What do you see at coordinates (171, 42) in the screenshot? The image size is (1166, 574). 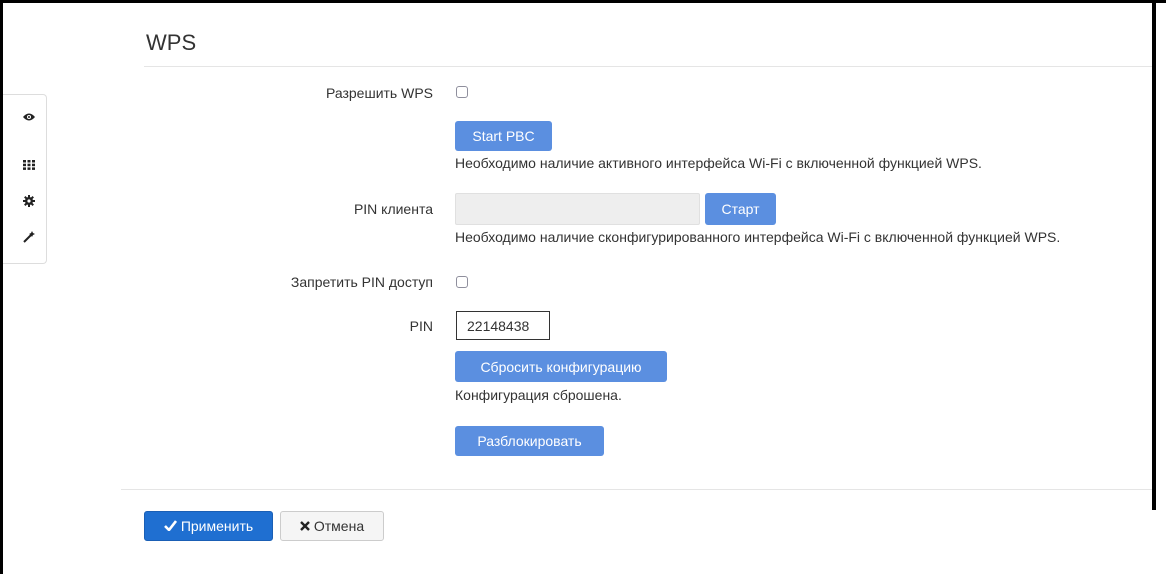 I see `page-title: WPS` at bounding box center [171, 42].